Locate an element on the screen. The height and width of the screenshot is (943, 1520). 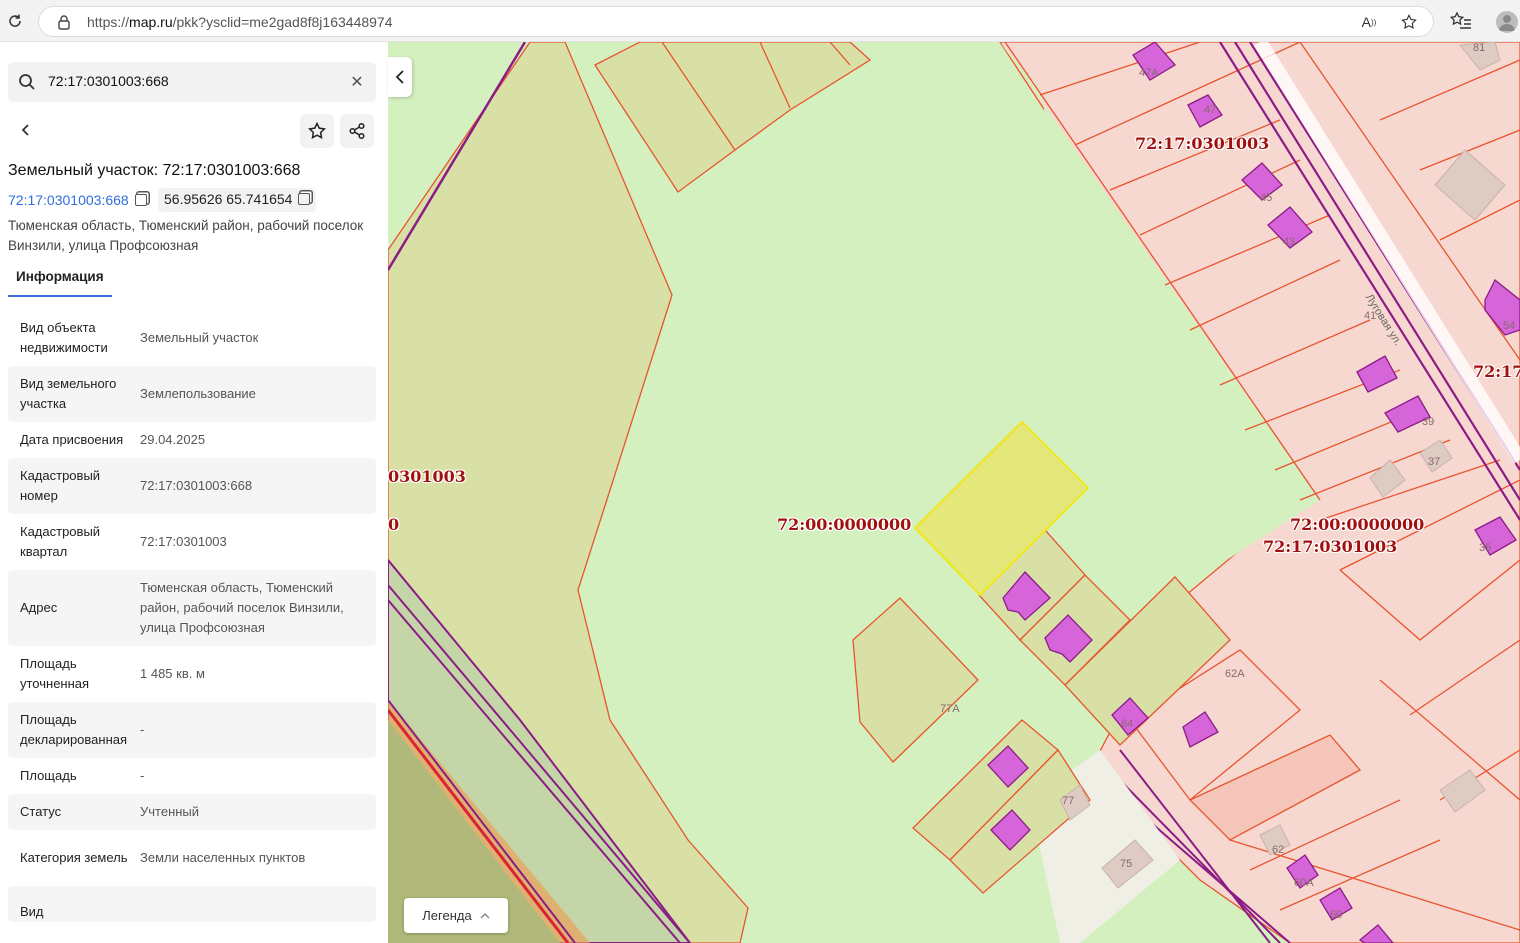
cadastral-number-link: 72:17:0301003:668 is located at coordinates (77, 200).